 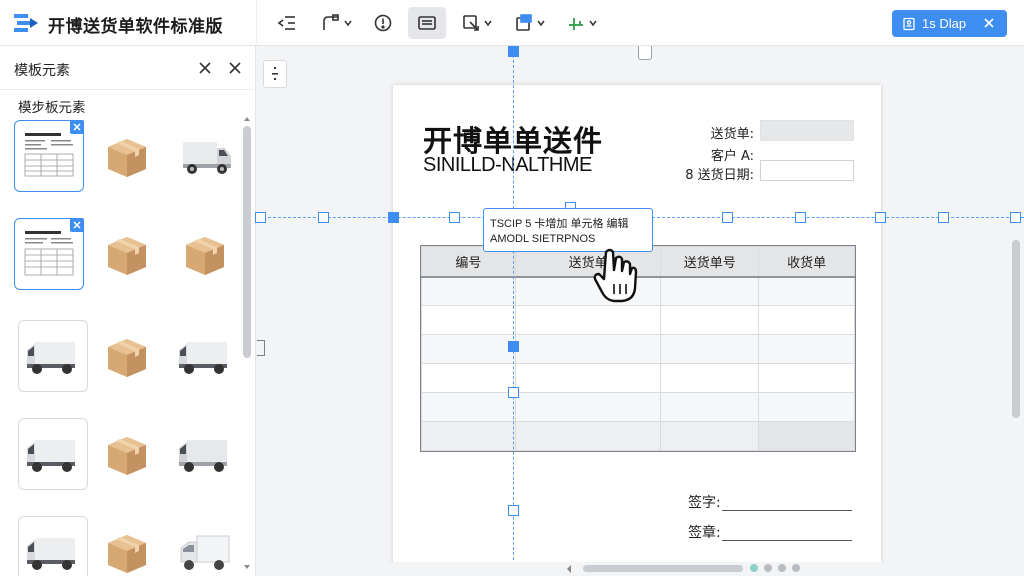 What do you see at coordinates (513, 310) in the screenshot?
I see `vertical-guide` at bounding box center [513, 310].